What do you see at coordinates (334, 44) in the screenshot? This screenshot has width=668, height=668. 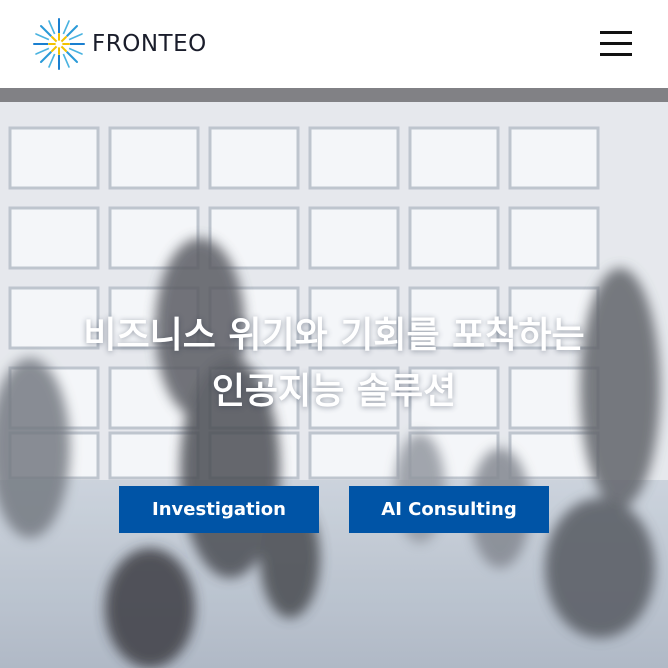 I see `site-header: FRONTEO` at bounding box center [334, 44].